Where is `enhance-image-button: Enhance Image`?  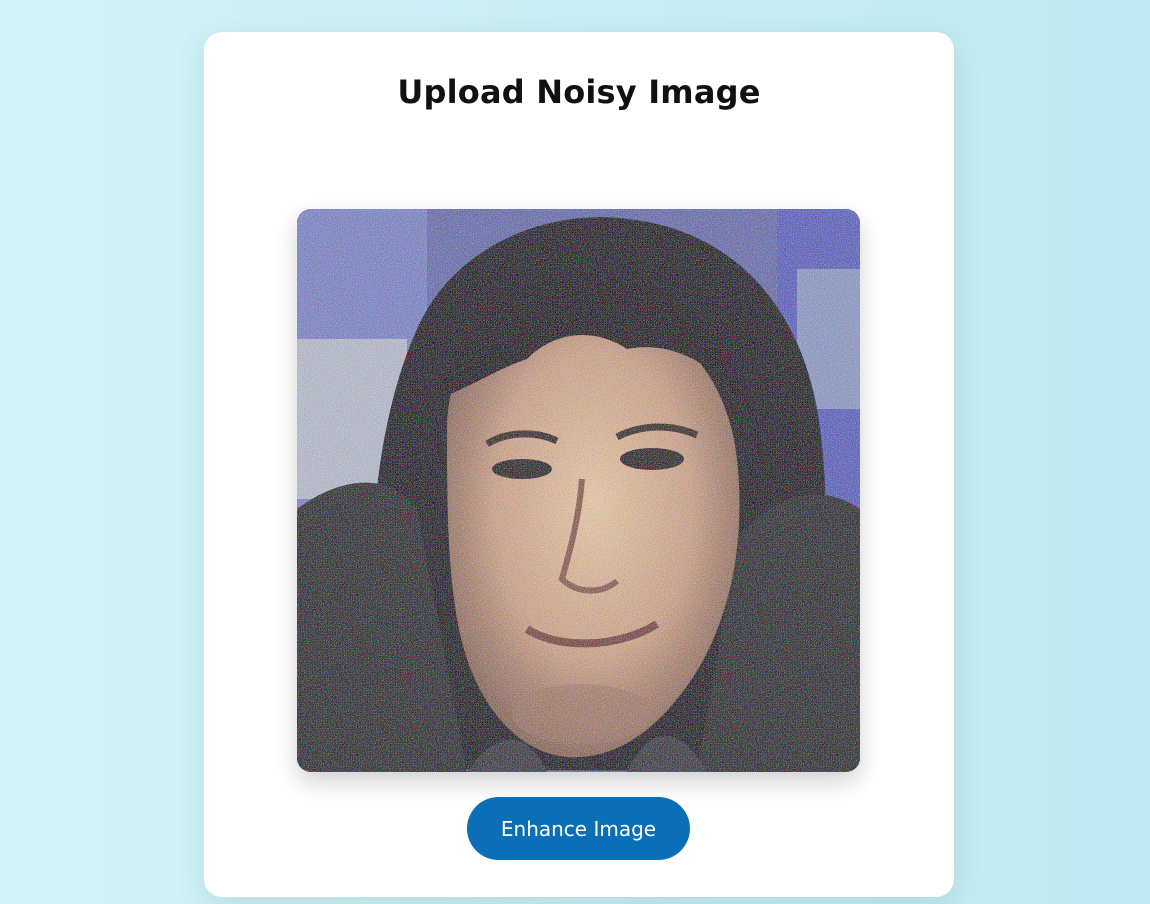
enhance-image-button: Enhance Image is located at coordinates (578, 828).